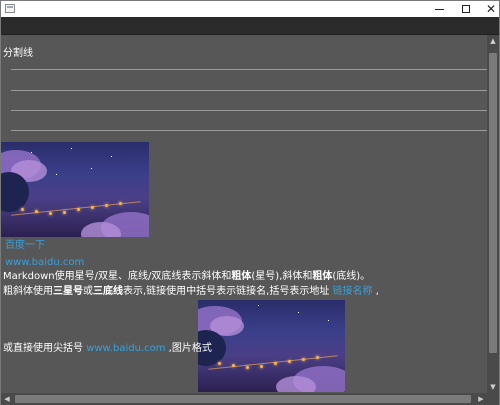  What do you see at coordinates (493, 203) in the screenshot?
I see `vertical-scroll-thumb` at bounding box center [493, 203].